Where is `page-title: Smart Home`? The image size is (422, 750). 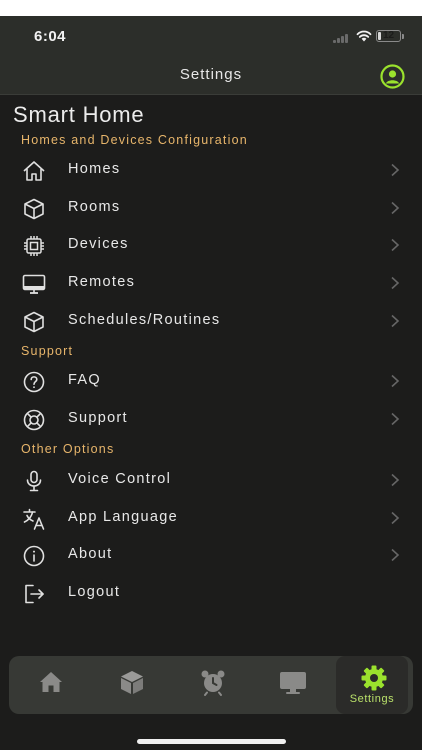 page-title: Smart Home is located at coordinates (79, 114).